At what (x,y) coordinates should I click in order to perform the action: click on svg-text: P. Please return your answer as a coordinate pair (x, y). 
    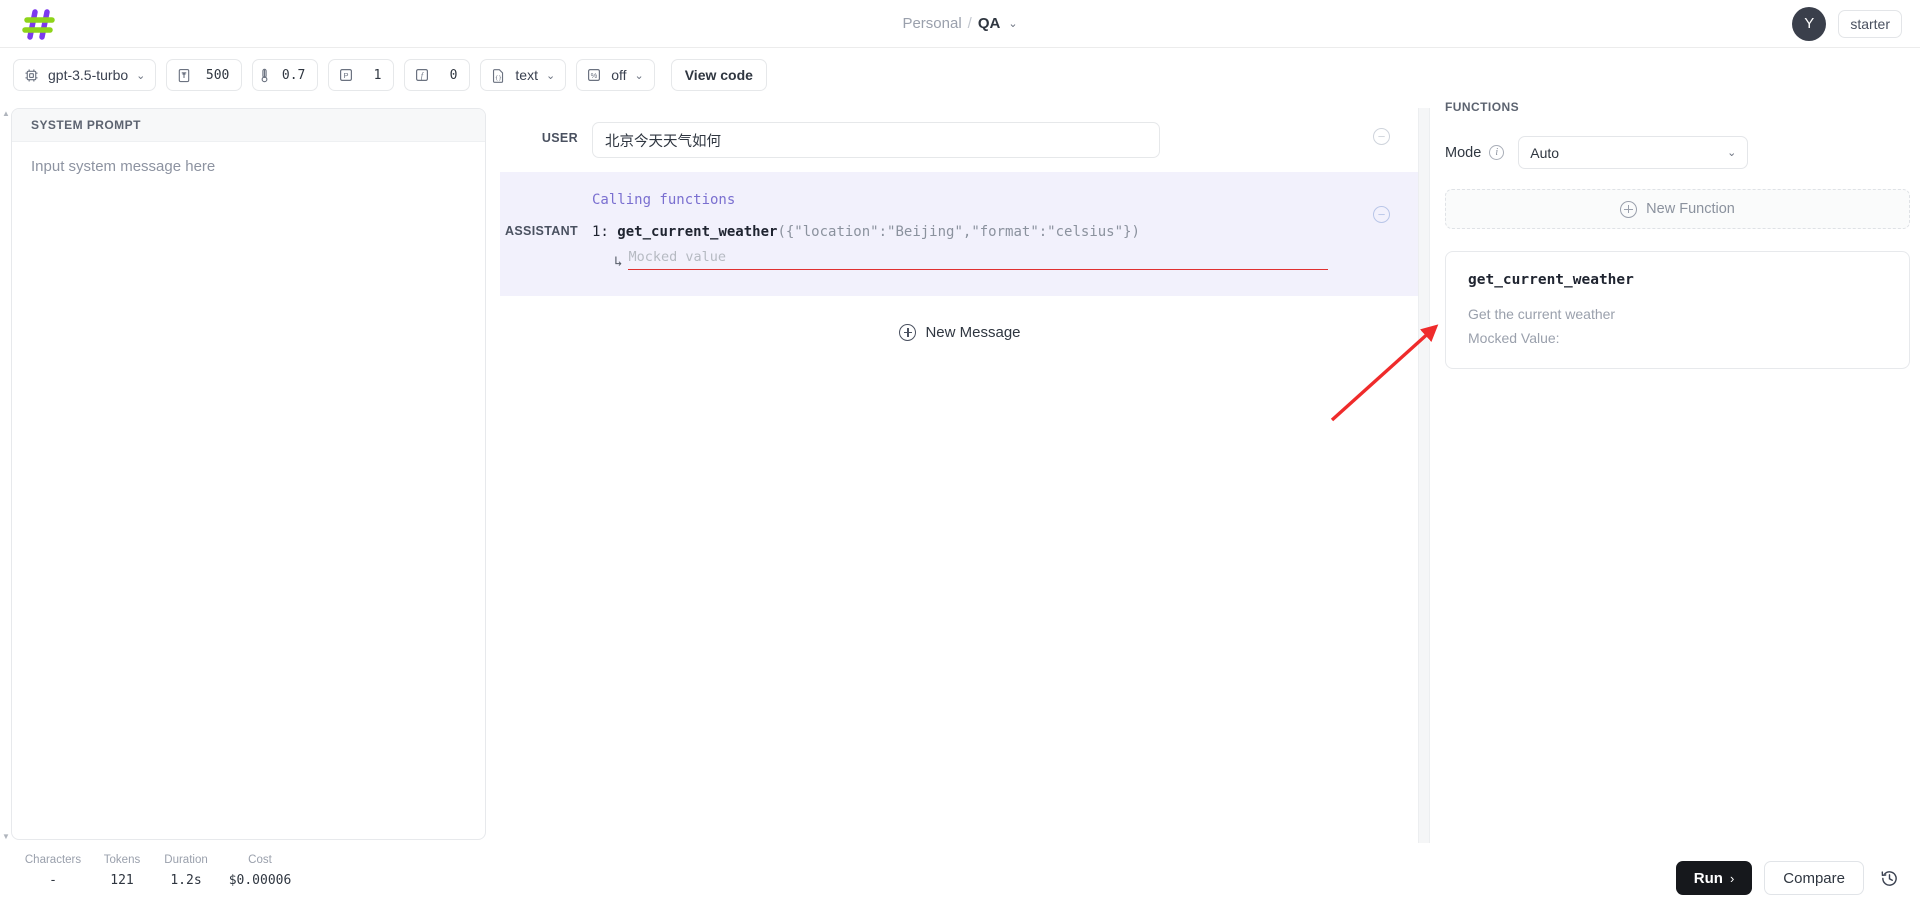
    Looking at the image, I should click on (346, 75).